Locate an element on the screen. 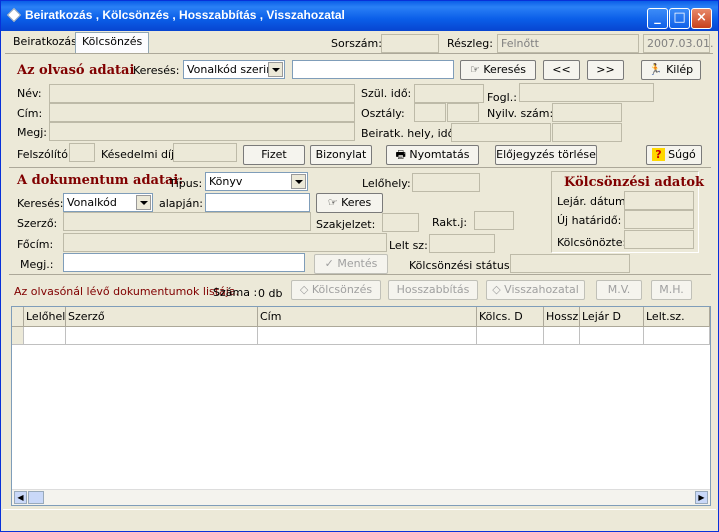  fizet-button: Fizet is located at coordinates (274, 155).